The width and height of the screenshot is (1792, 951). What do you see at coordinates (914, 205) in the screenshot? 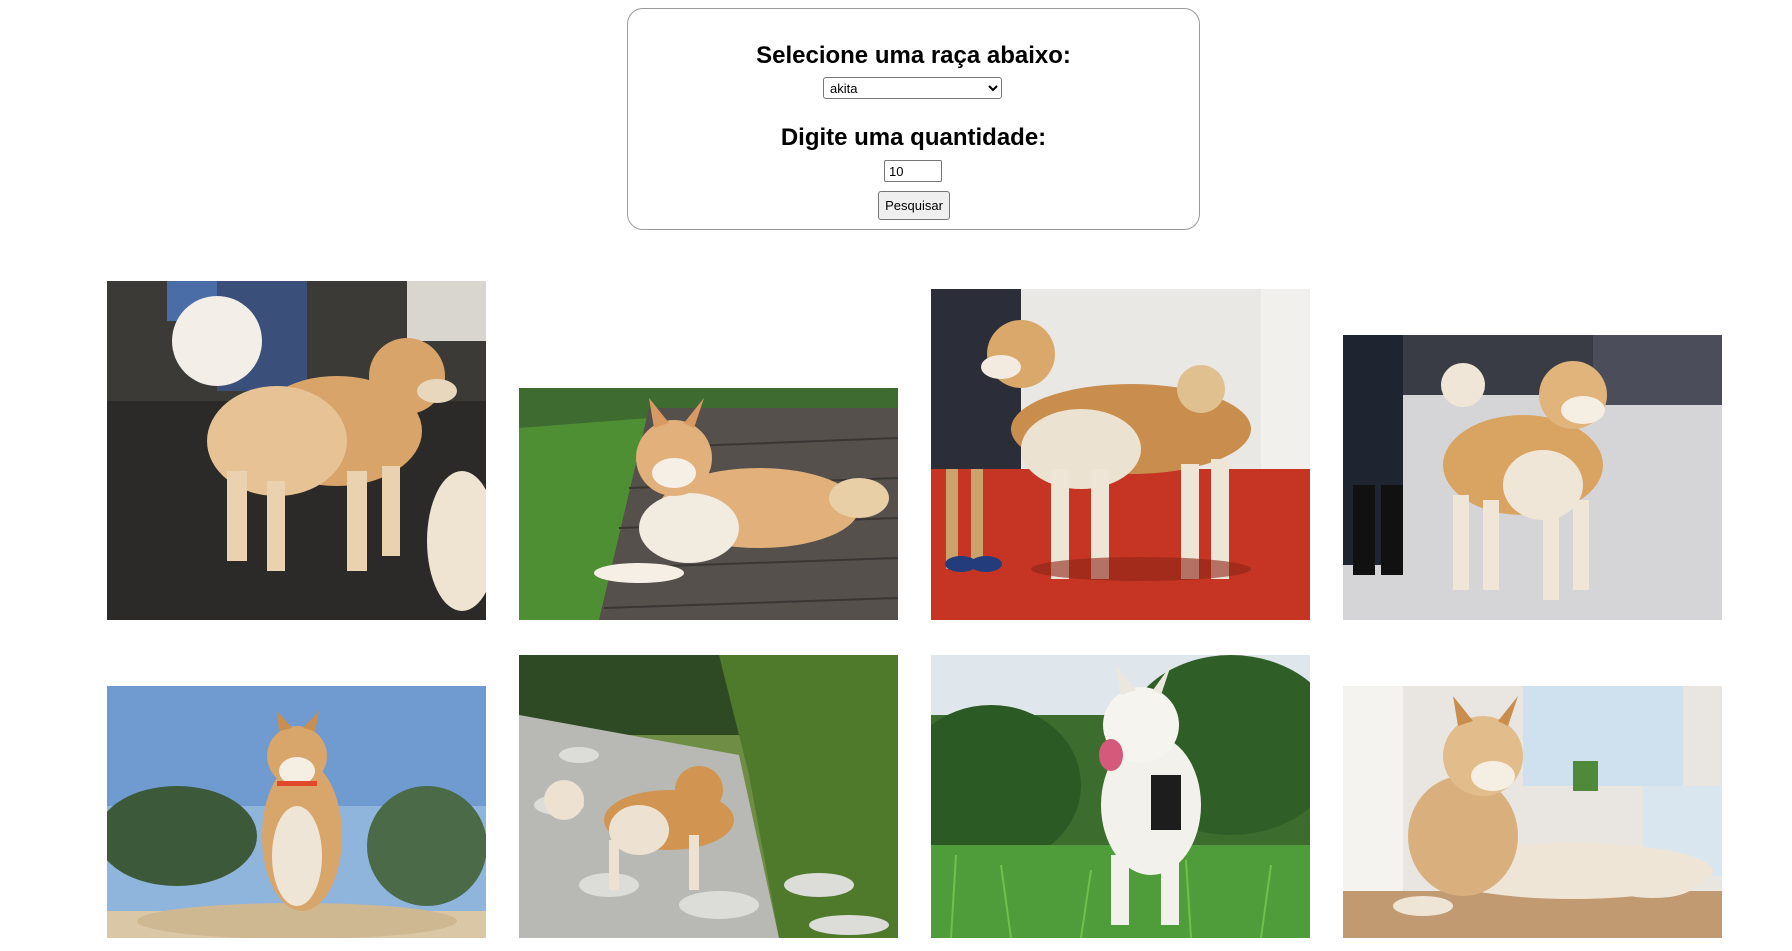
I see `search-button: Pesquisar` at bounding box center [914, 205].